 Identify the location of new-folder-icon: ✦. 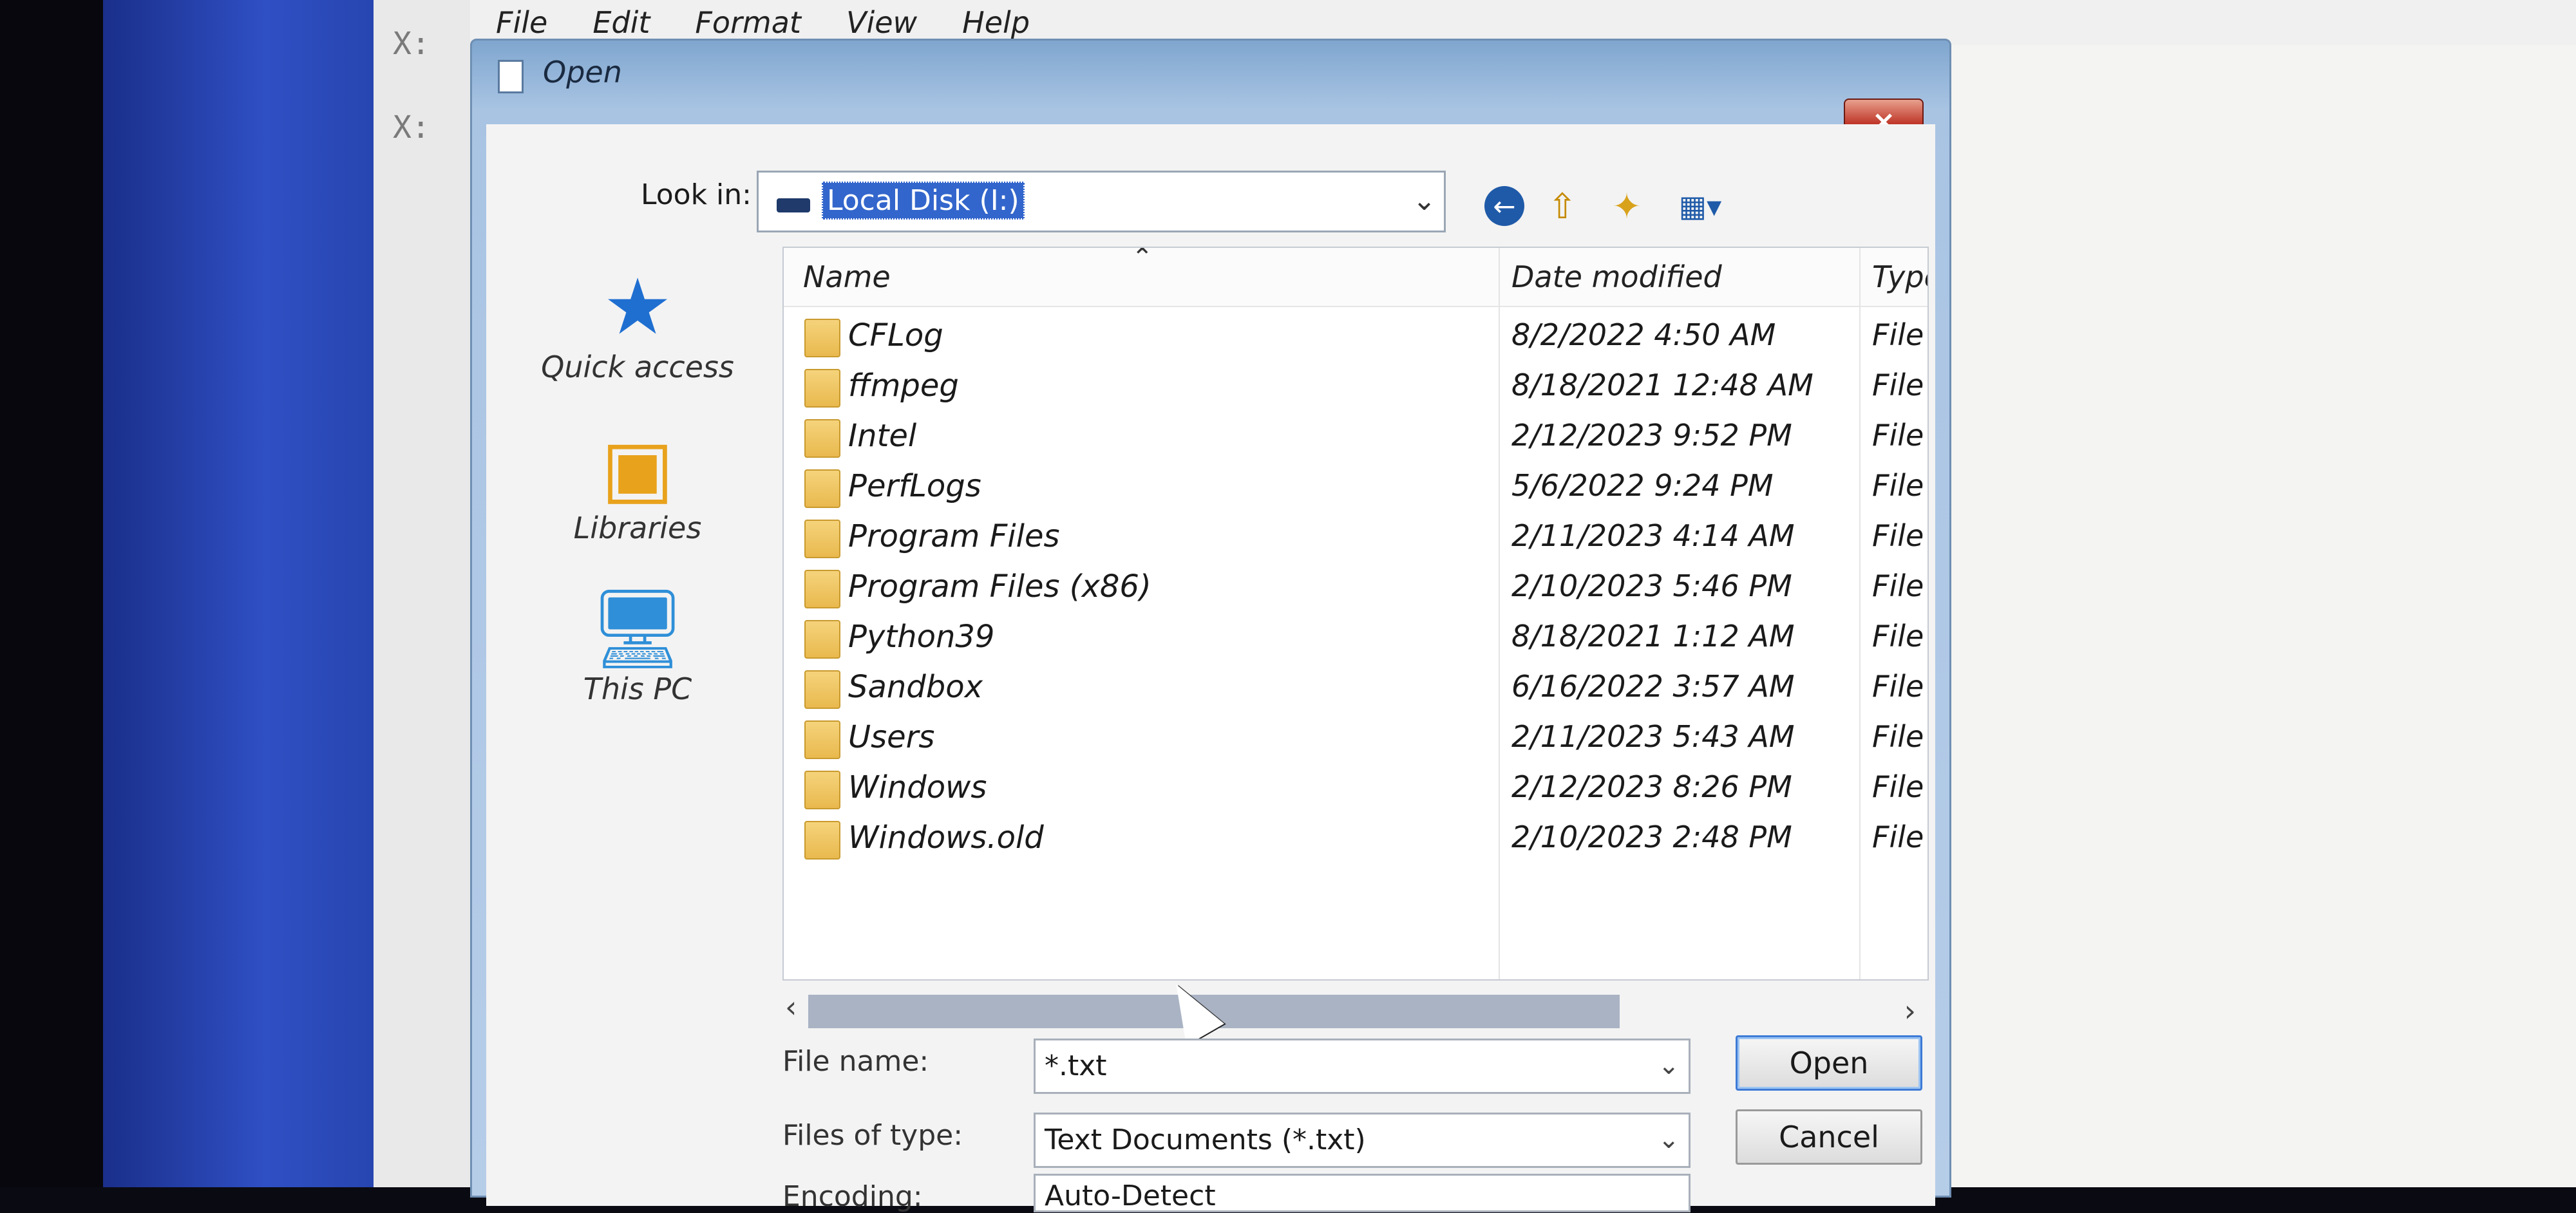
(1627, 206).